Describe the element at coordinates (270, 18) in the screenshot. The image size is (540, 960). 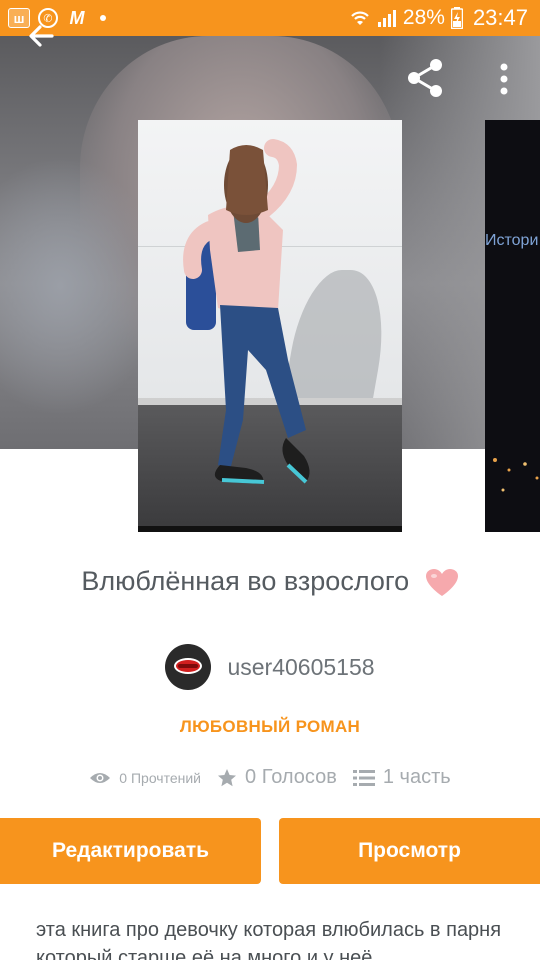
I see `status-bar: ш ✆ M 28% 23:47` at that location.